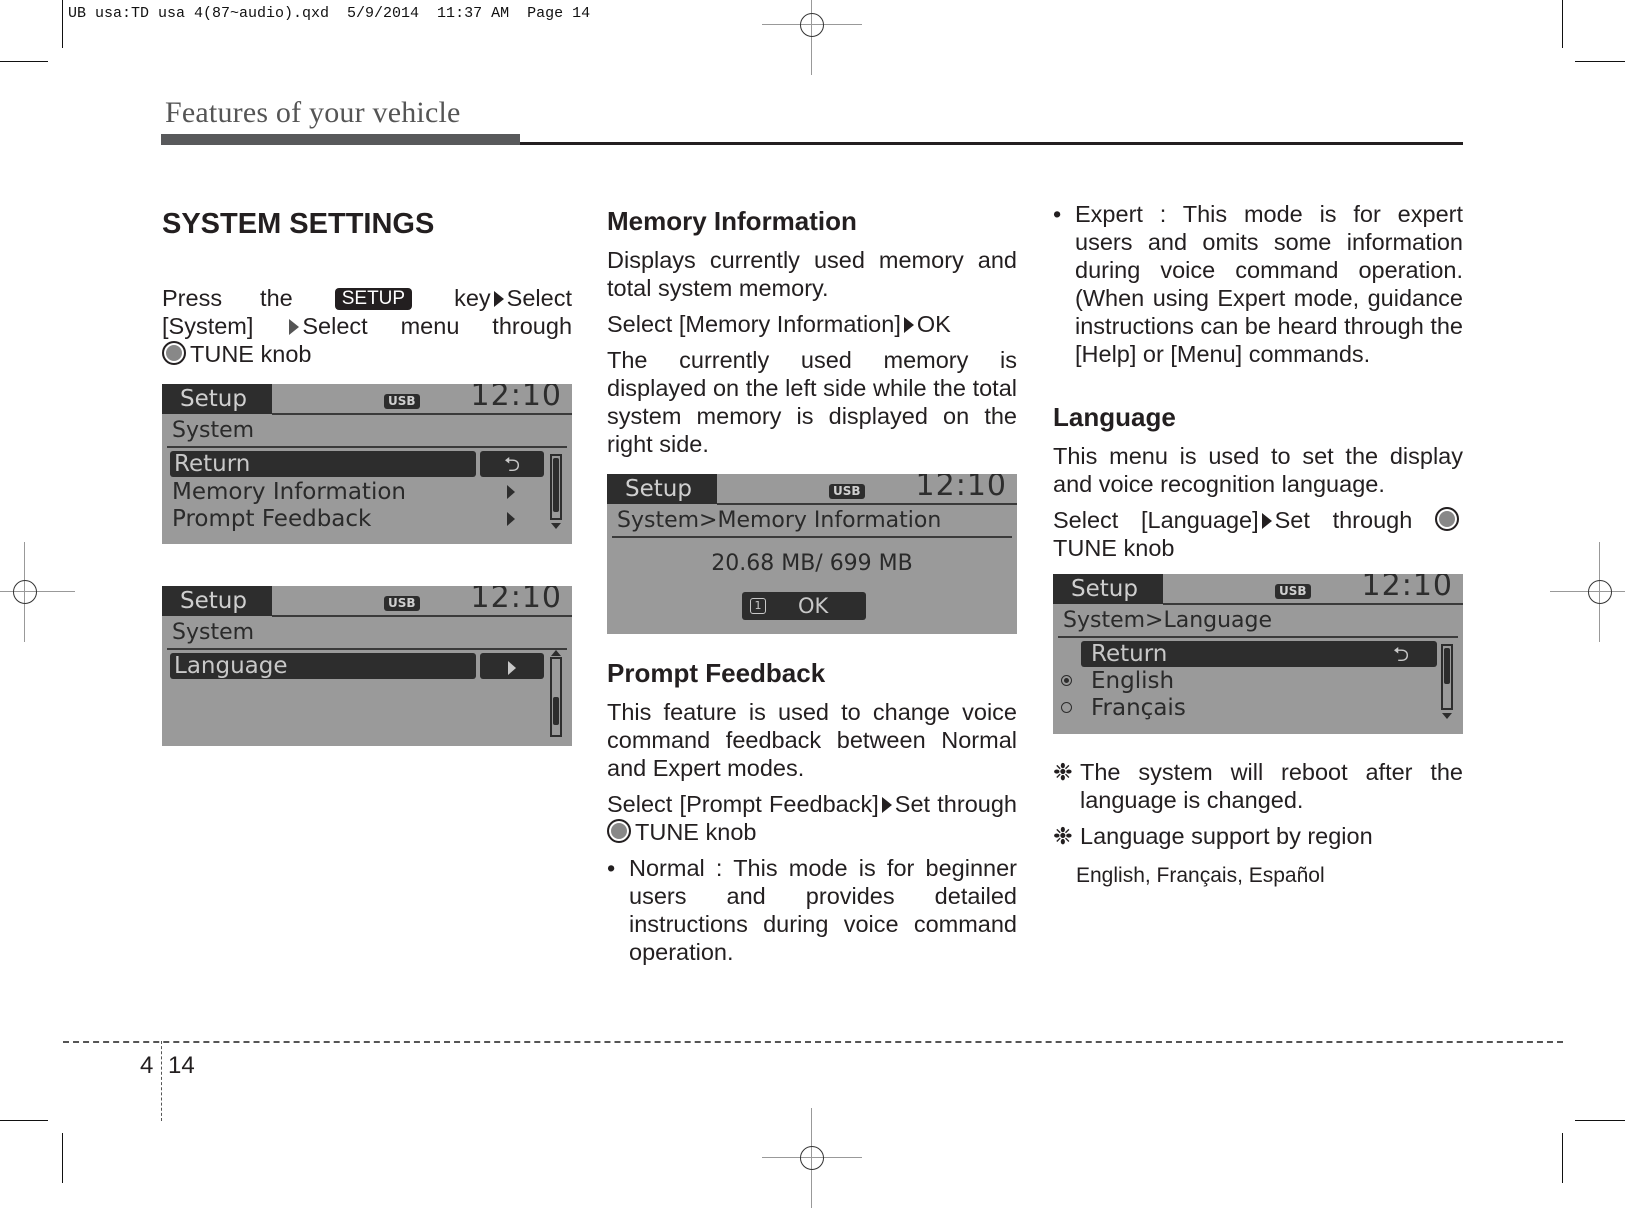  Describe the element at coordinates (227, 298) in the screenshot. I see `text: Press the` at that location.